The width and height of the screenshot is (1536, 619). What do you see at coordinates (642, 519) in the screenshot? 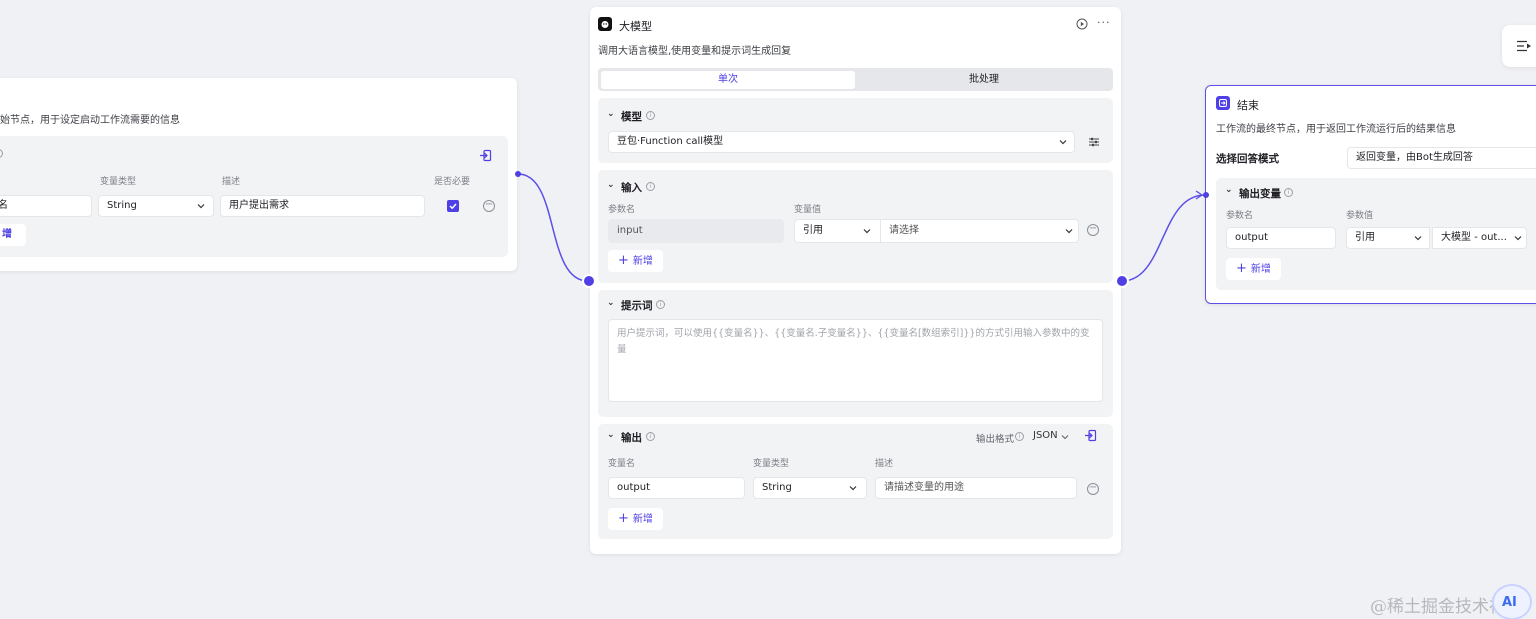
I see `output-add-label: 新增` at bounding box center [642, 519].